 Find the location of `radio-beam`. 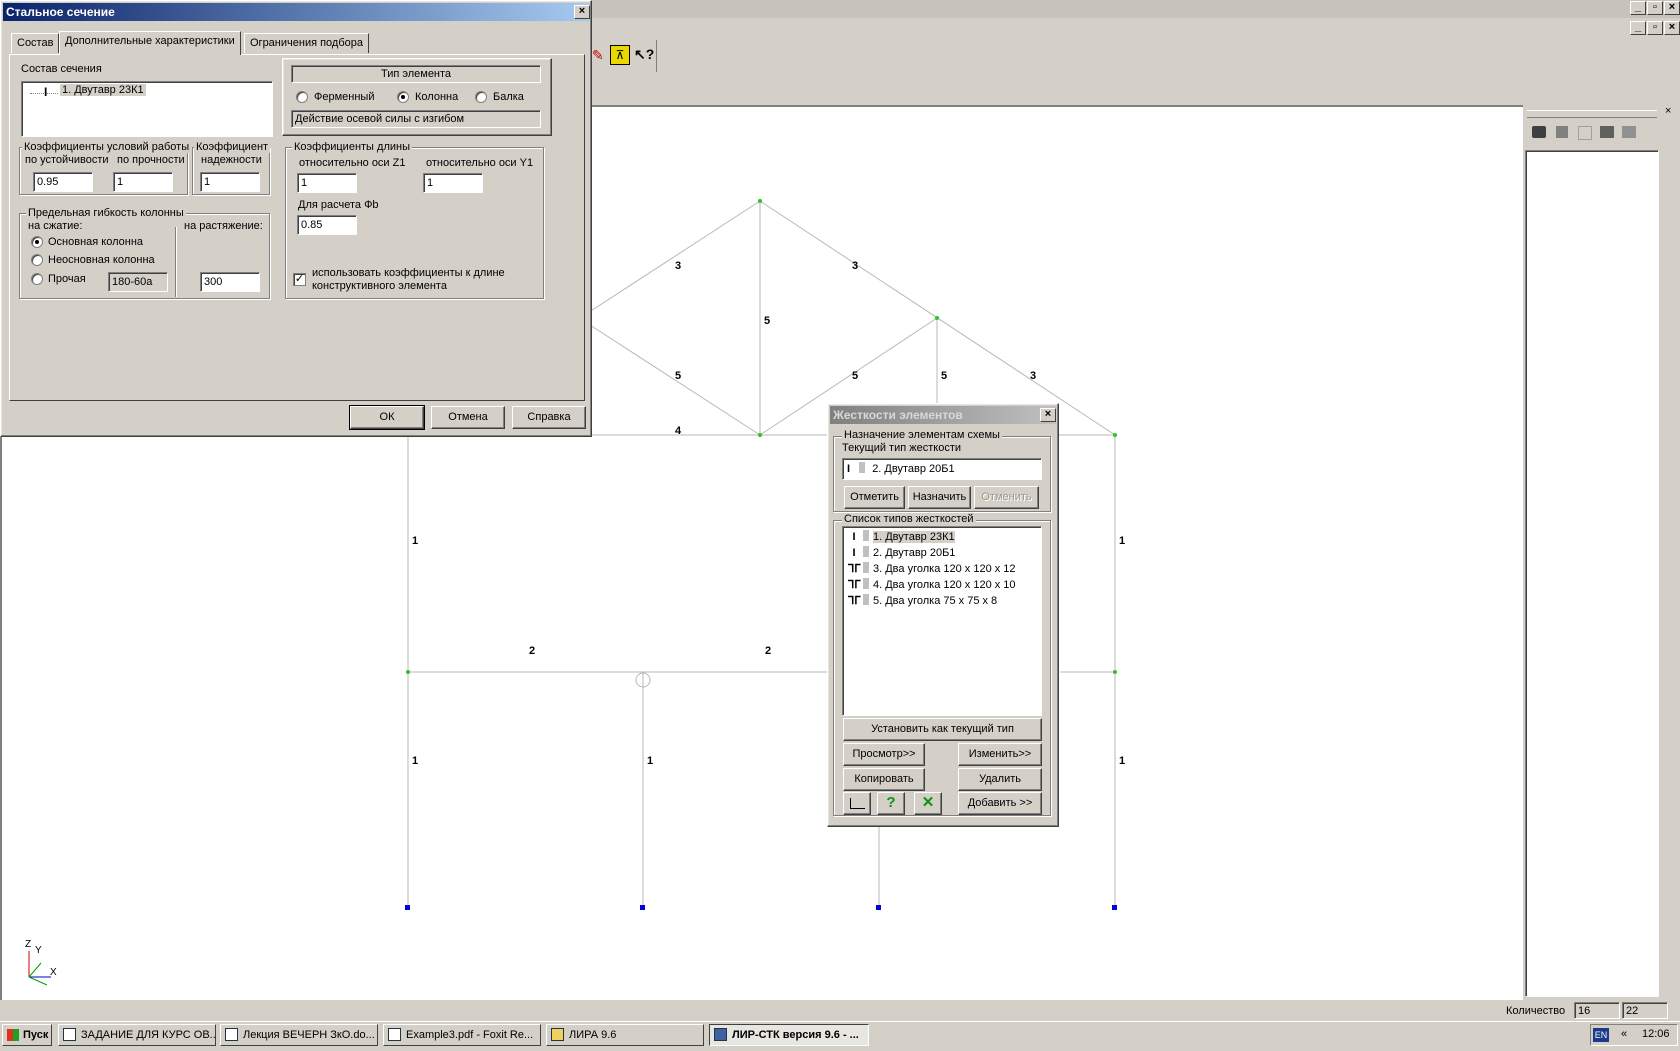

radio-beam is located at coordinates (481, 97).